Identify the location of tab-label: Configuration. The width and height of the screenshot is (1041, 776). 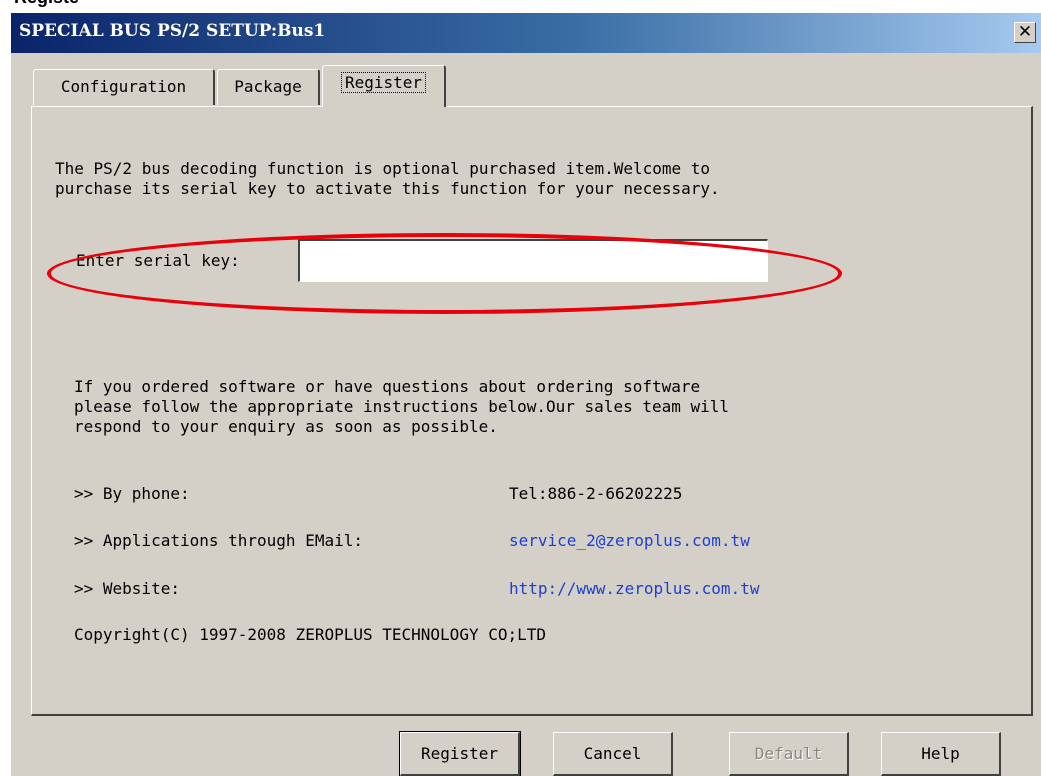
(123, 86).